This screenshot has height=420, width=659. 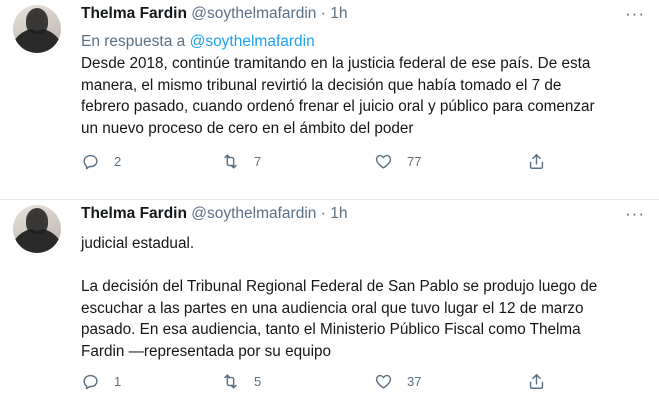 I want to click on retweet-button: 5, so click(x=241, y=381).